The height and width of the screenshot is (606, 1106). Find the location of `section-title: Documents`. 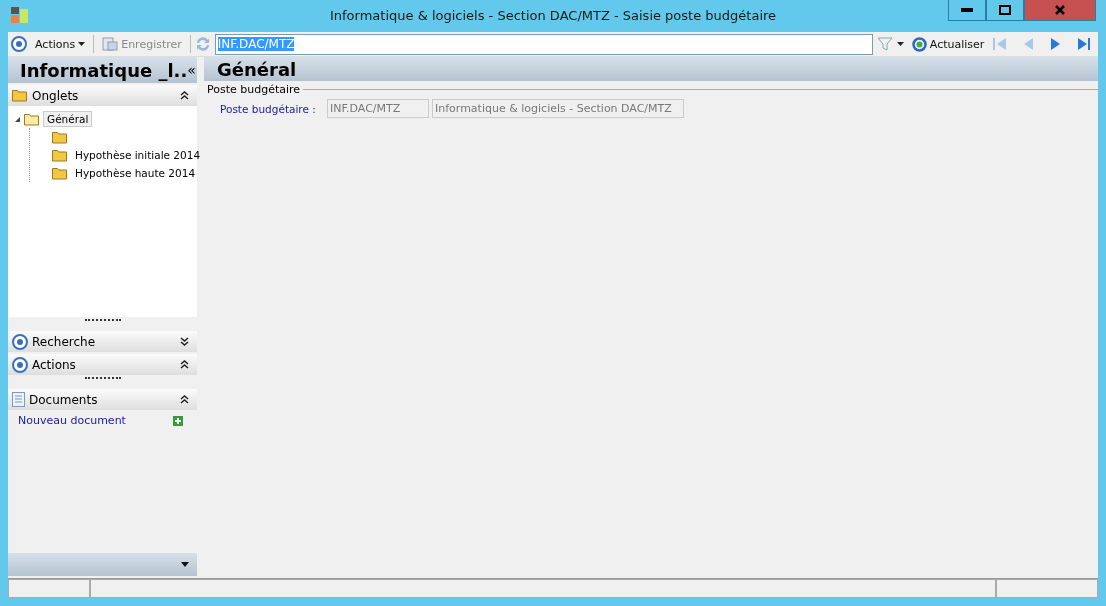

section-title: Documents is located at coordinates (64, 399).